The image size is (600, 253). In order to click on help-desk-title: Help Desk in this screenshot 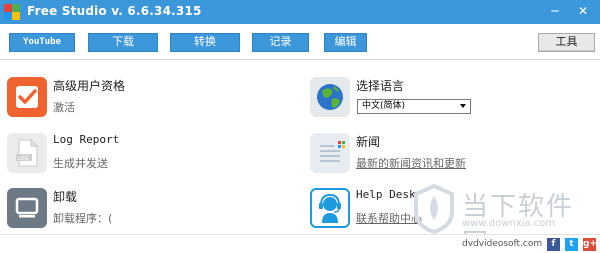, I will do `click(386, 194)`.